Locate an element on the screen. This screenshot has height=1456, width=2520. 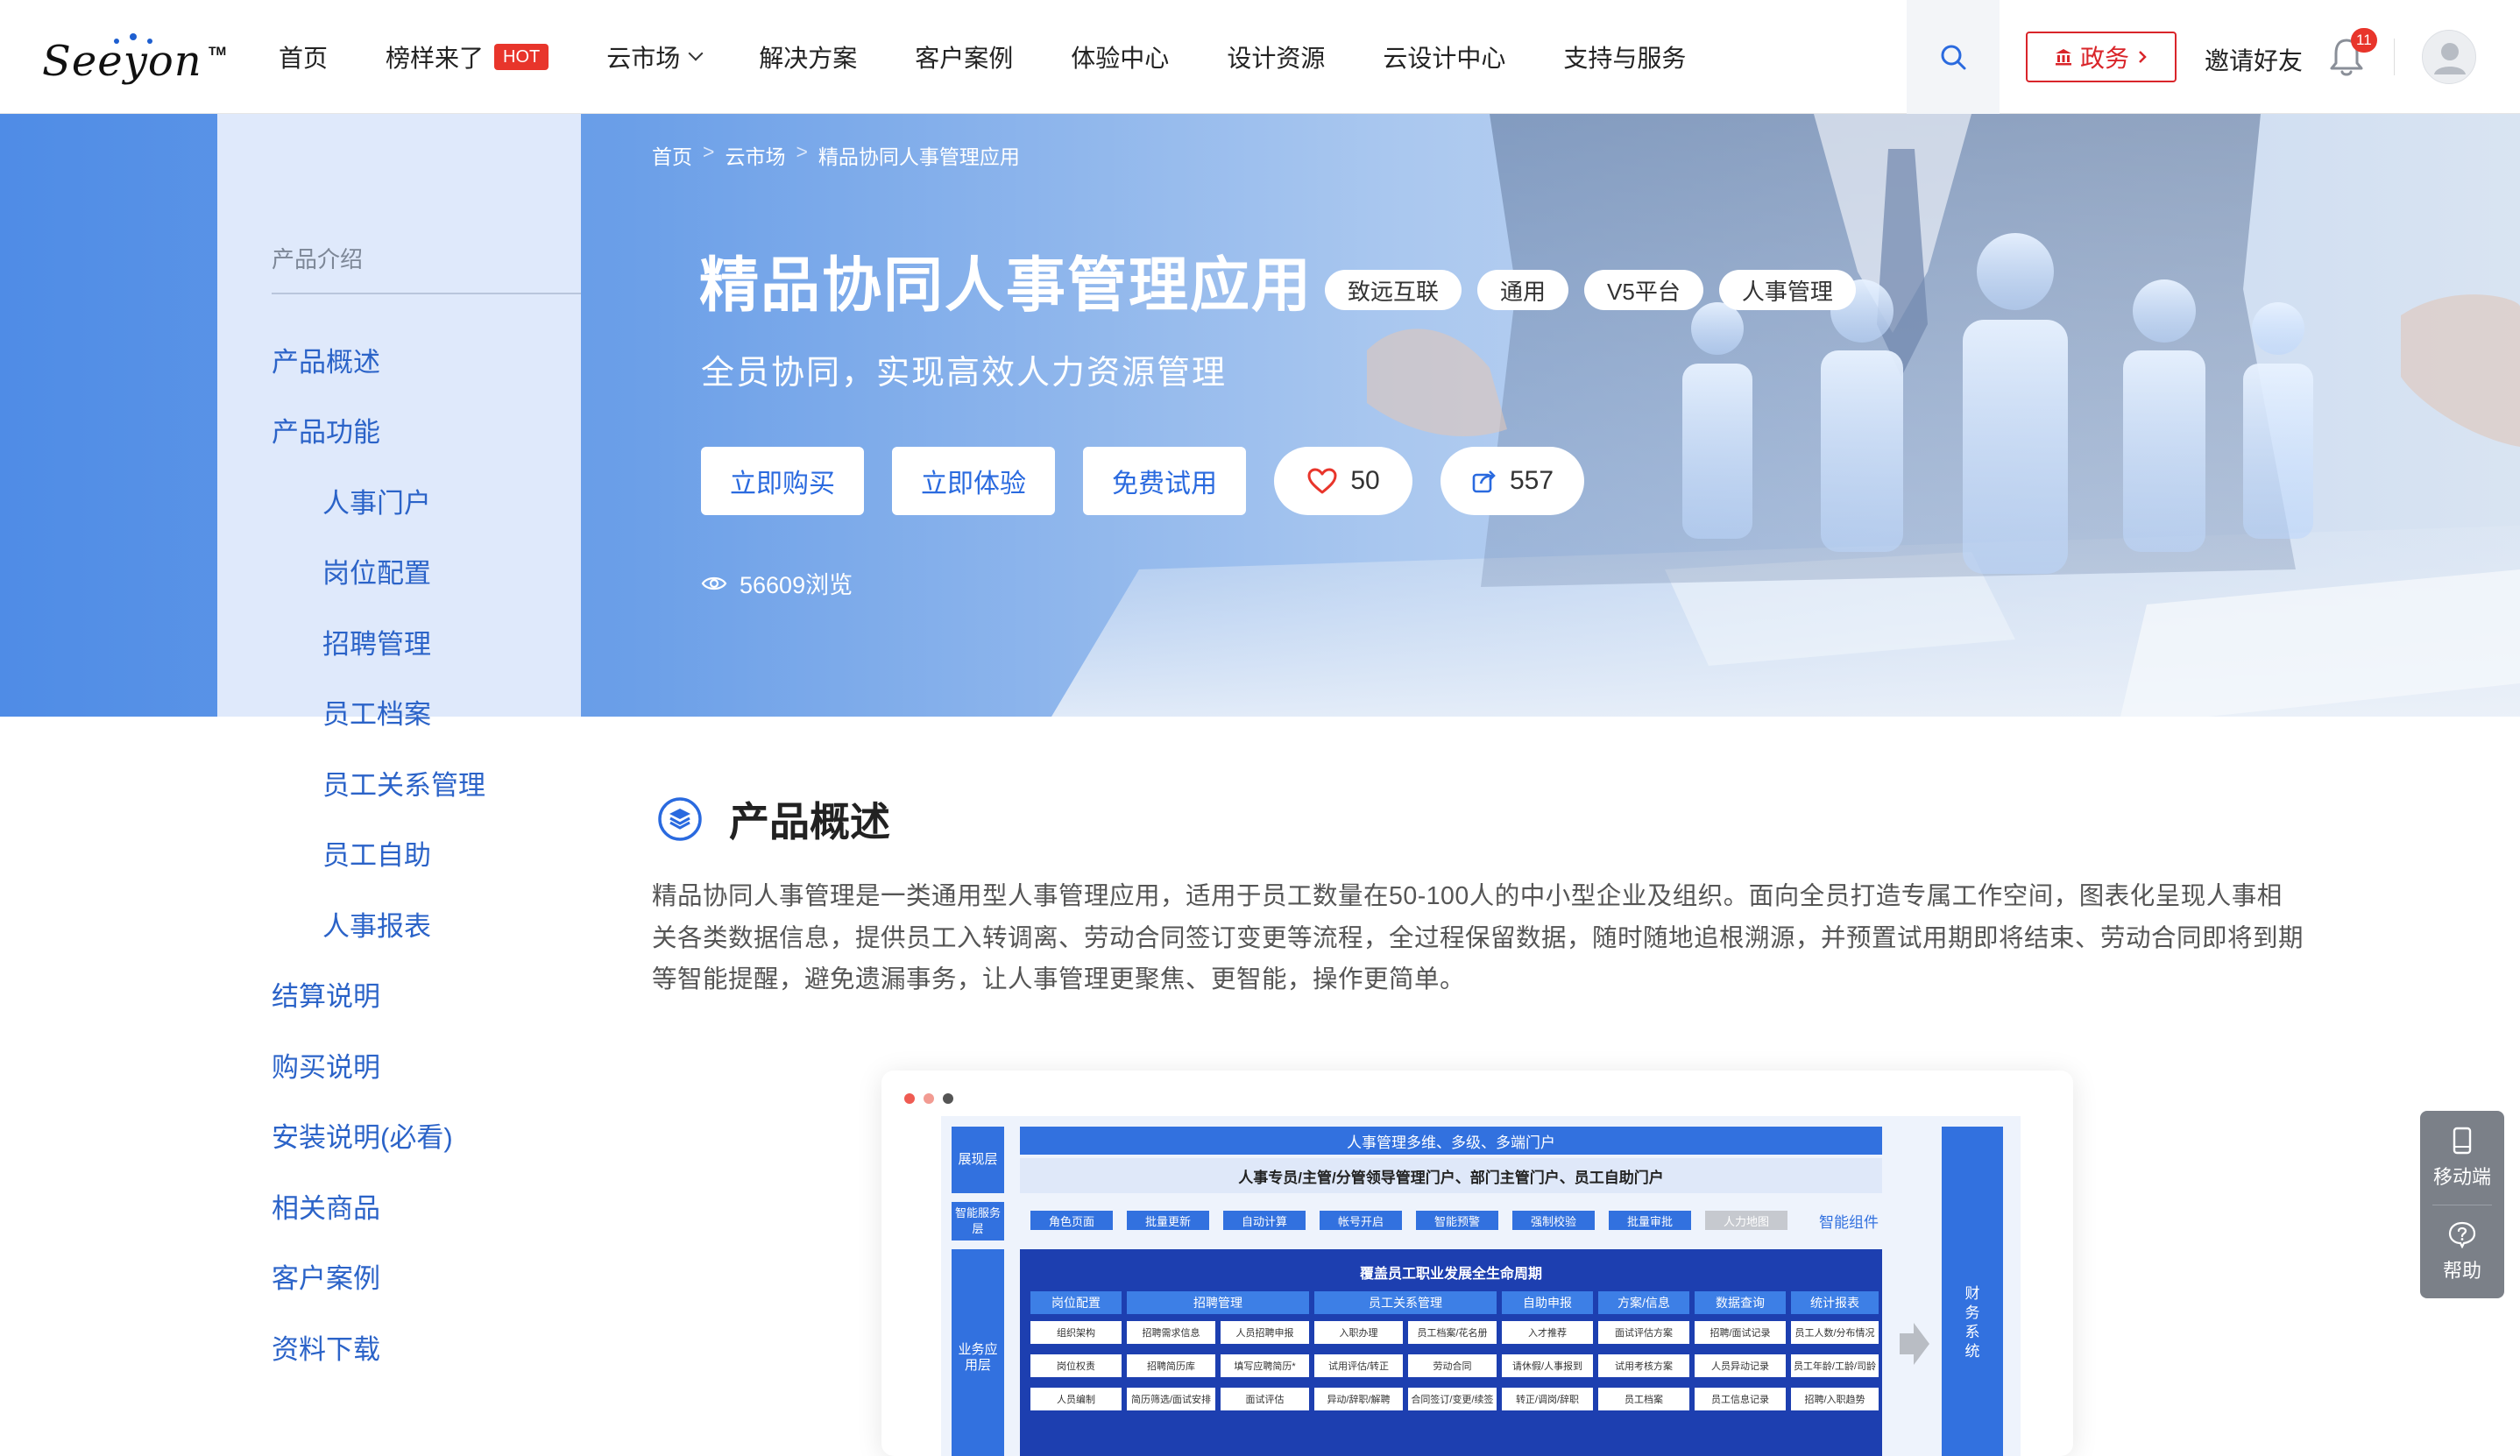
diagram-cell: 招聘/面试记录 is located at coordinates (1740, 1332).